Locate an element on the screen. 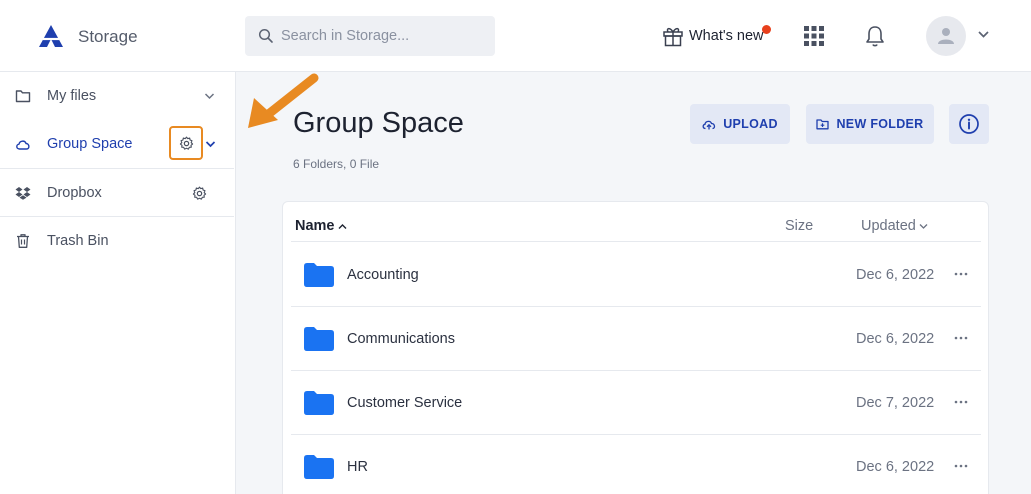  sidebar-item-label: My files is located at coordinates (72, 96).